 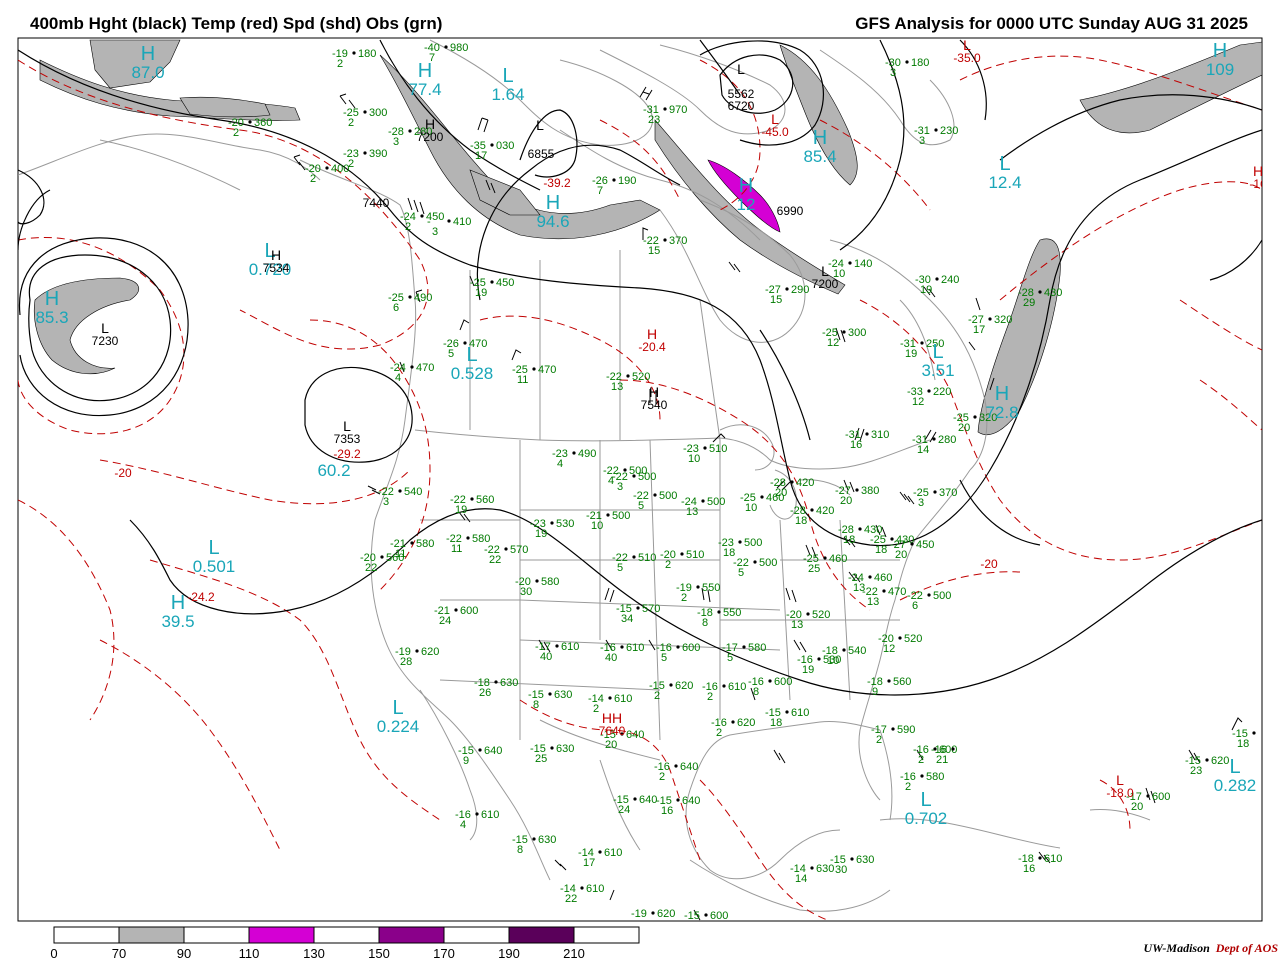 What do you see at coordinates (692, 916) in the screenshot?
I see `station-temp: -15` at bounding box center [692, 916].